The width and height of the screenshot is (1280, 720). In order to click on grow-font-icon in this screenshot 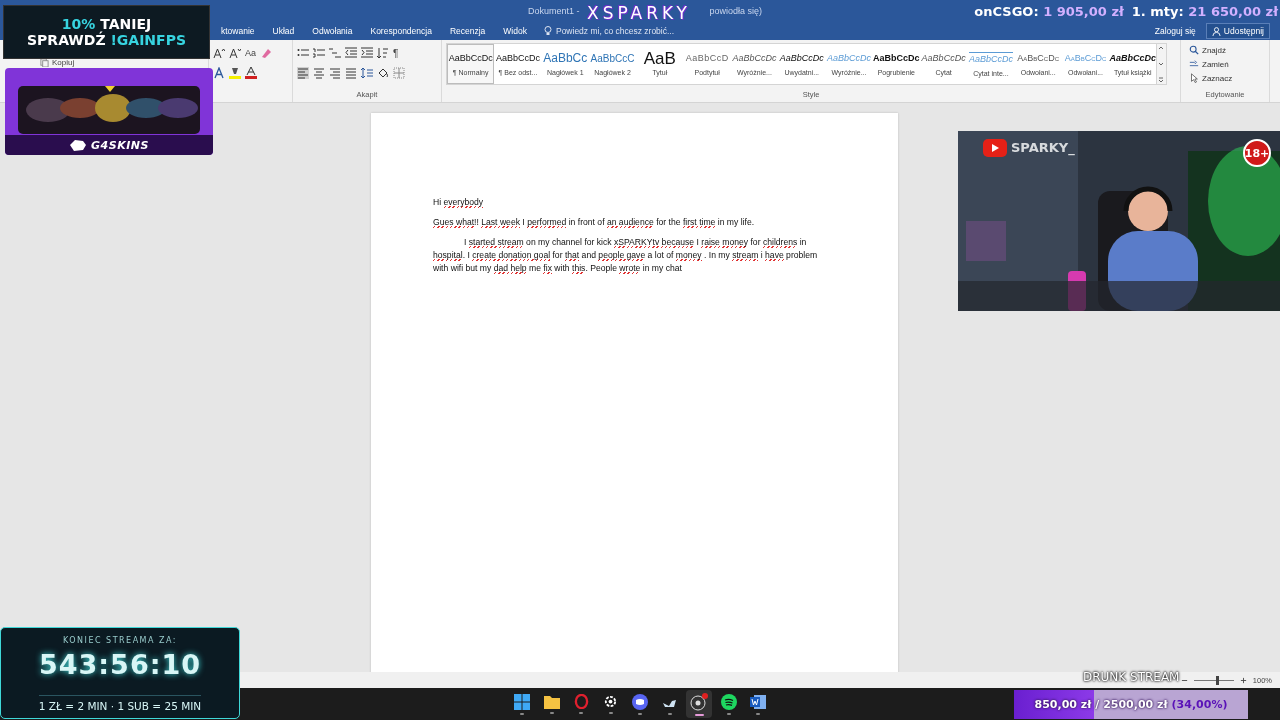, I will do `click(219, 53)`.